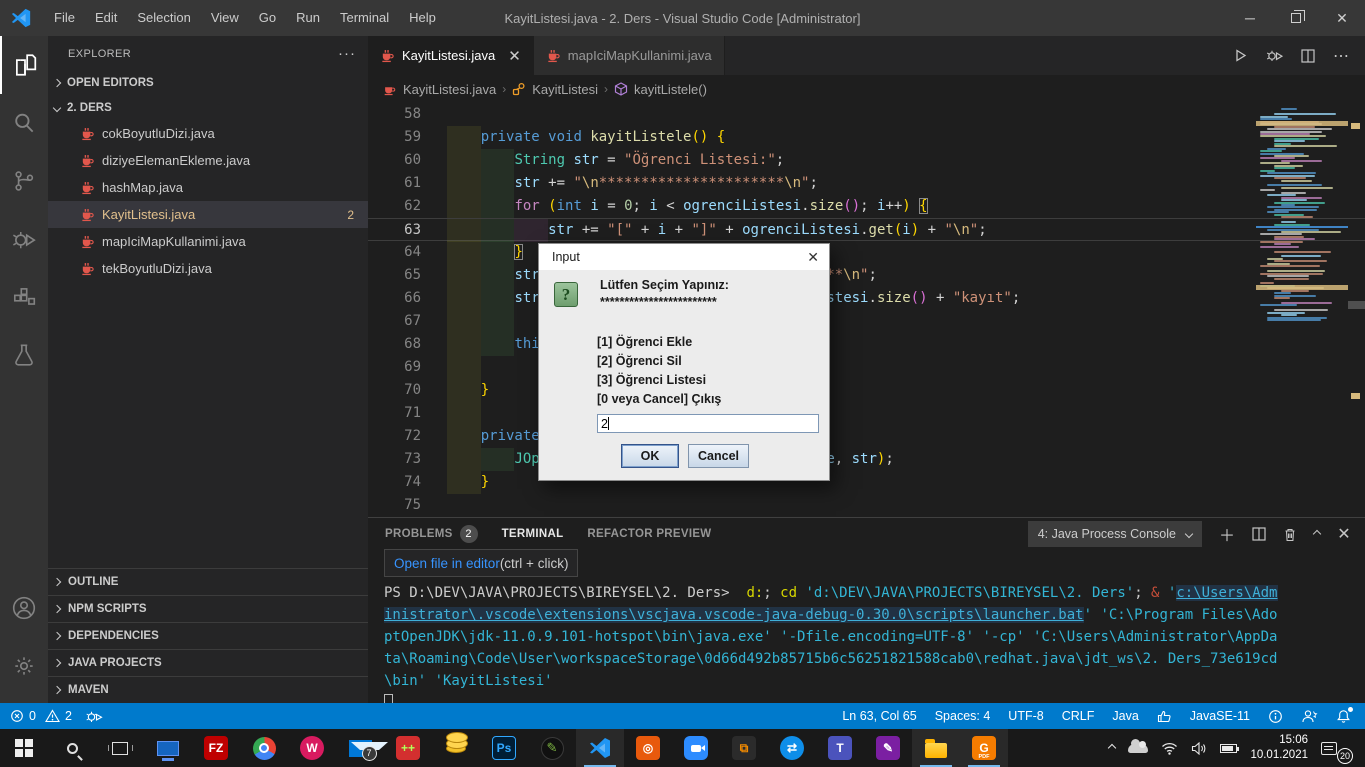  I want to click on minimize-button: ─, so click(1250, 18).